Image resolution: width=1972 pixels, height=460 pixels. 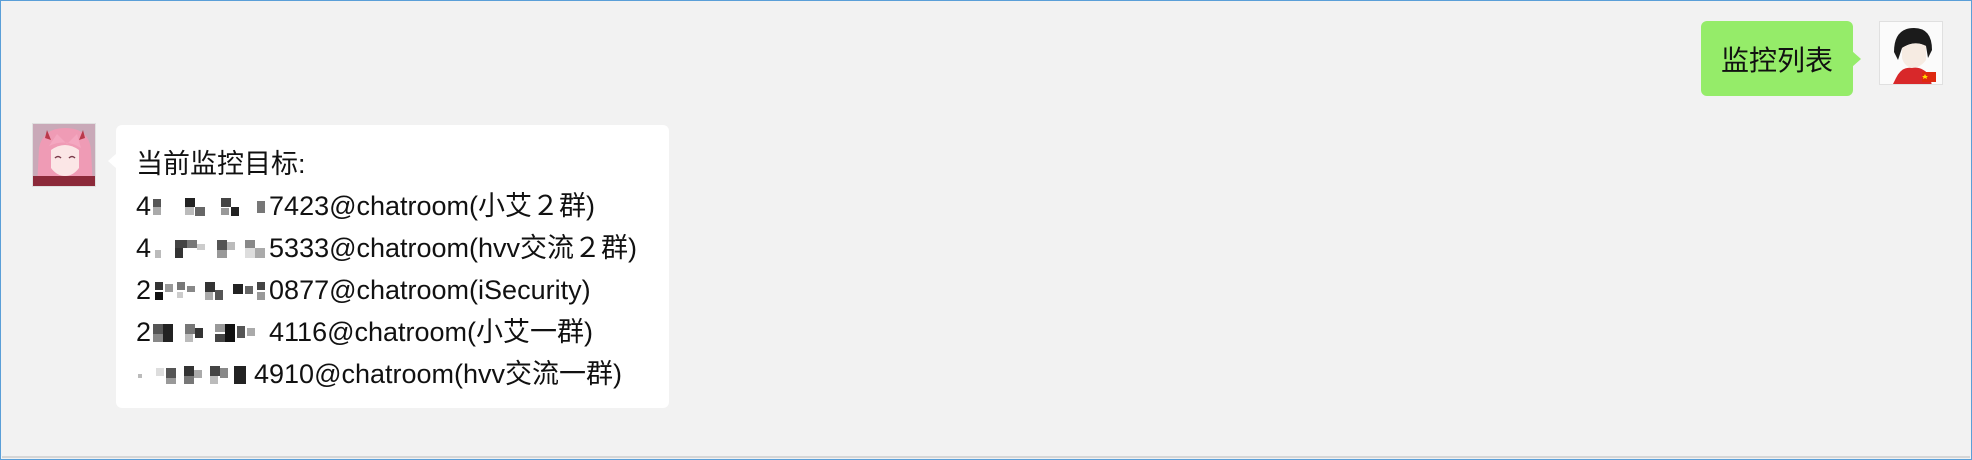 I want to click on target-row: 2 4116@chatroom(小艾一群), so click(x=392, y=332).